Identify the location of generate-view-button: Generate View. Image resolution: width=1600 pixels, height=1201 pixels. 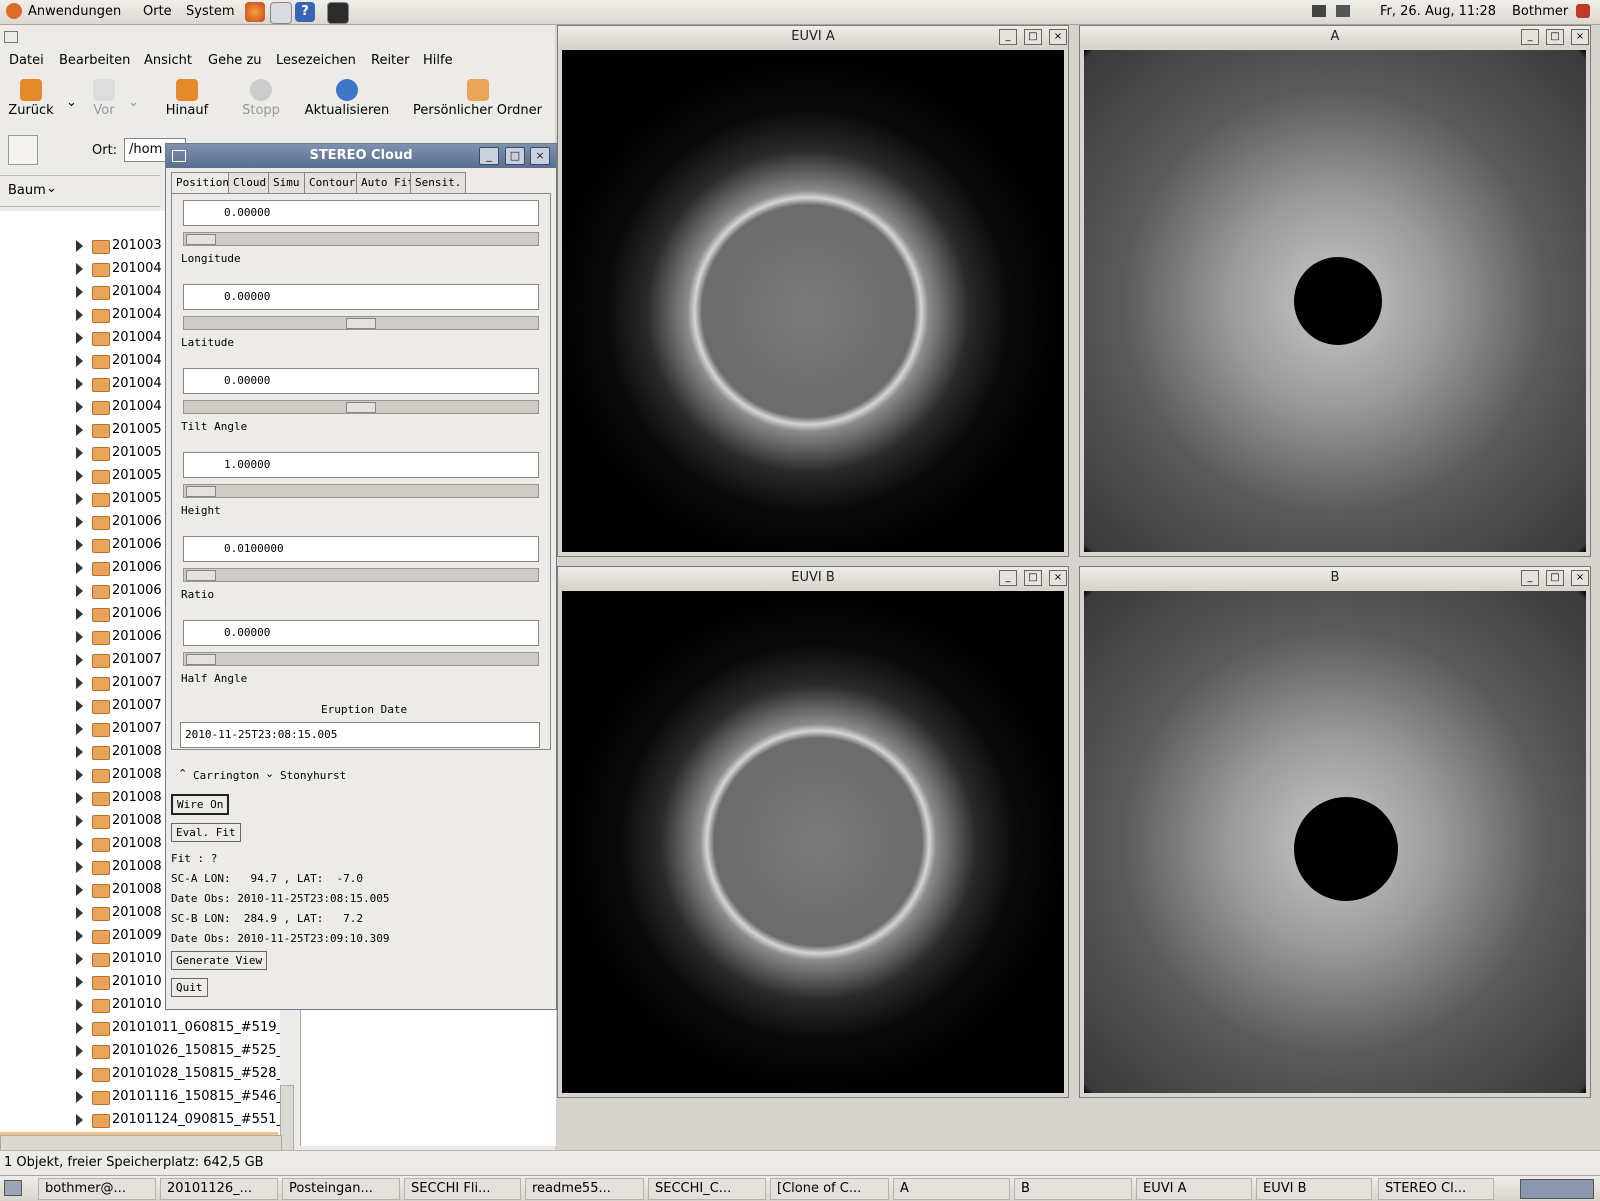
(219, 960).